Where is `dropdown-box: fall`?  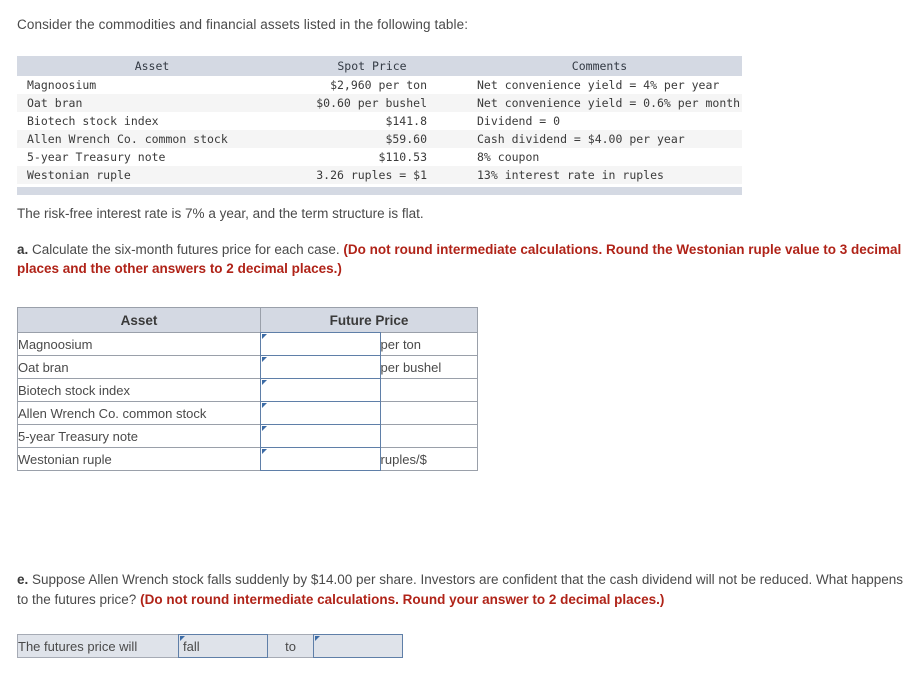 dropdown-box: fall is located at coordinates (223, 646).